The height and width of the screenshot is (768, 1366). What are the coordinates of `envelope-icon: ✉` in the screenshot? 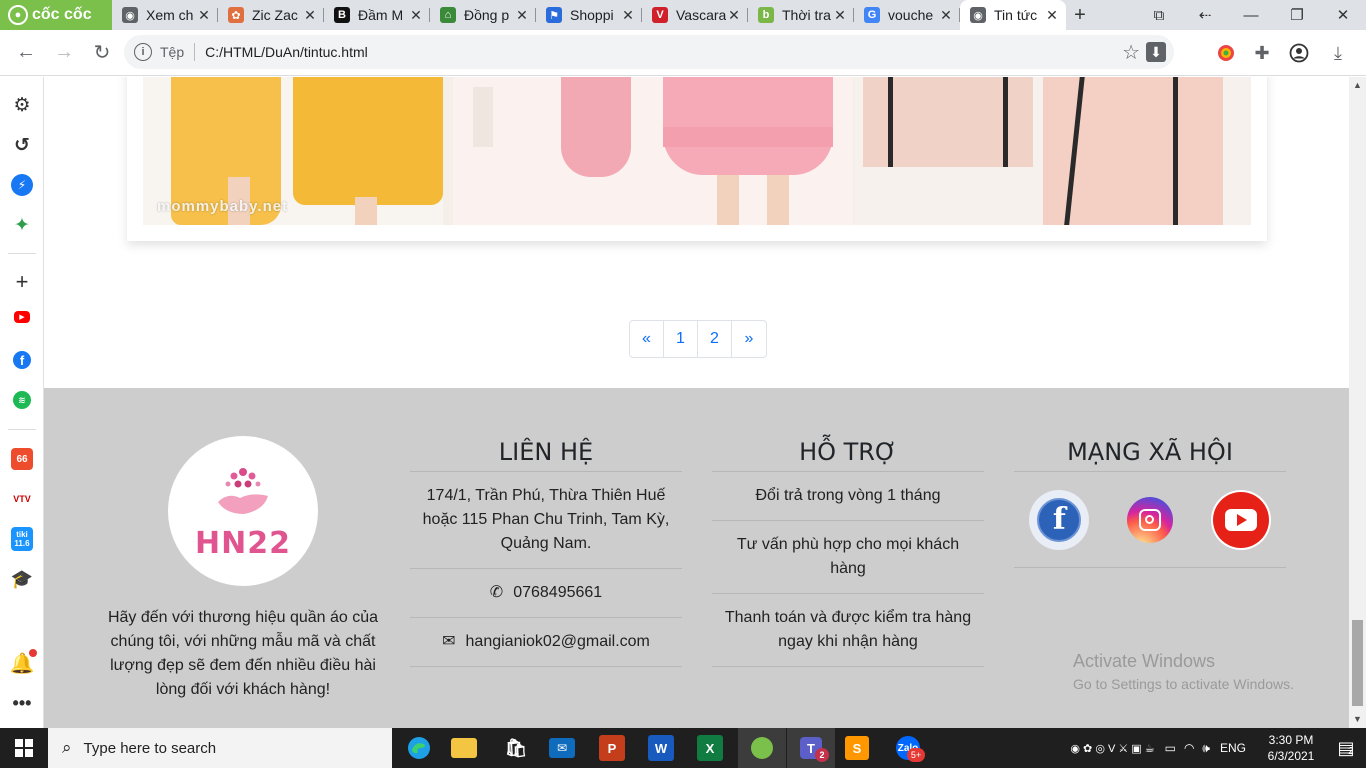 It's located at (449, 641).